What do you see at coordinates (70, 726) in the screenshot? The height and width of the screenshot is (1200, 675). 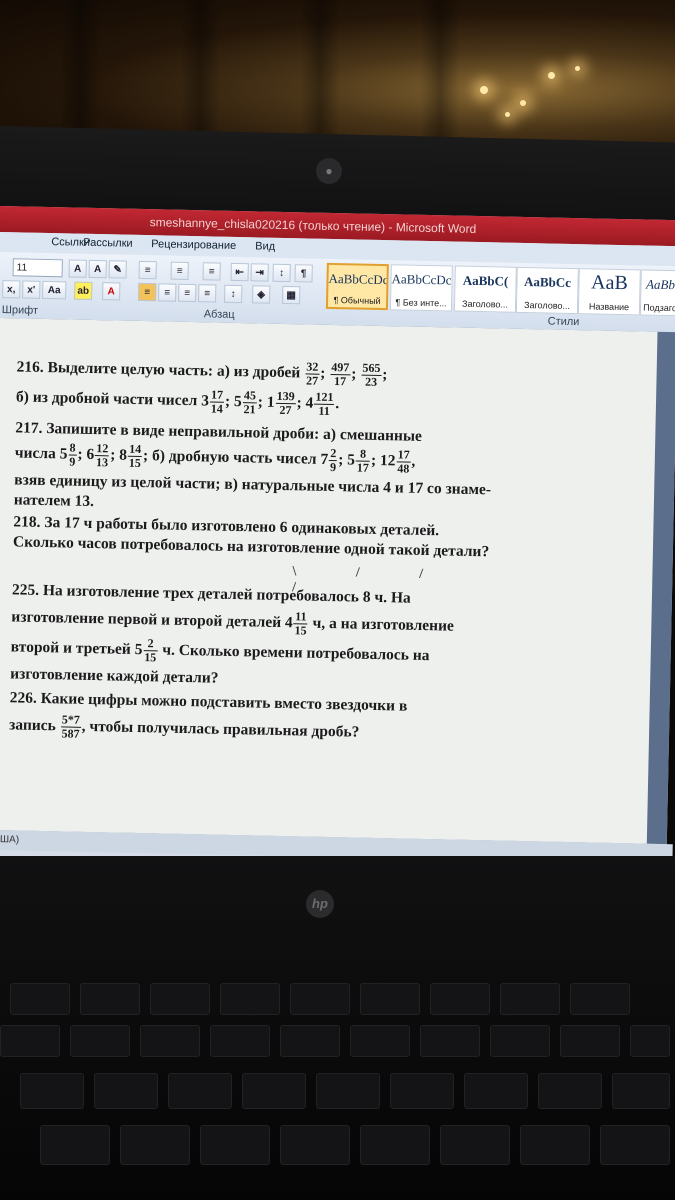 I see `fraction: 5*7 587` at bounding box center [70, 726].